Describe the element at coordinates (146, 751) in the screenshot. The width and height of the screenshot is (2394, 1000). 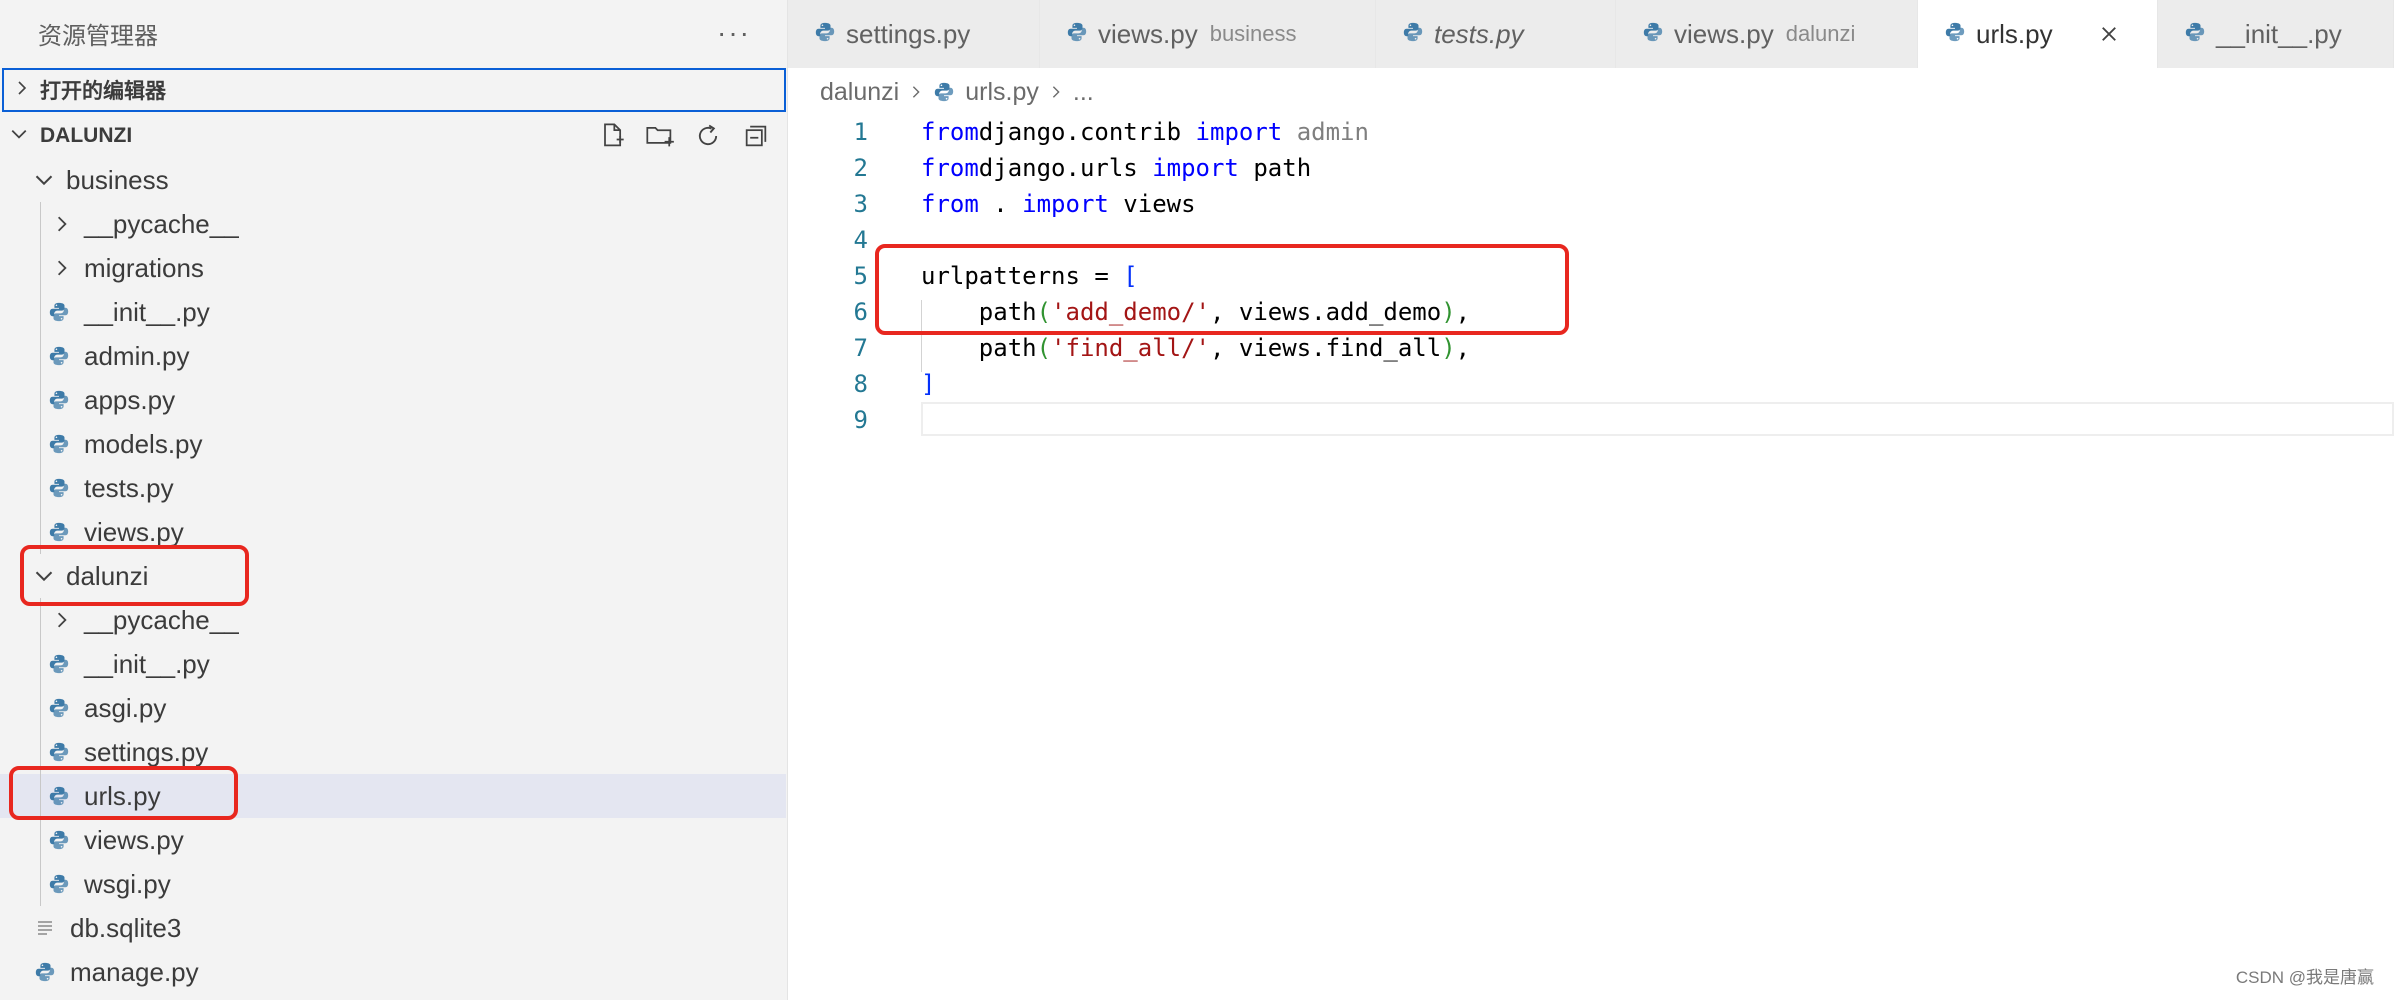
I see `tree-item-label: settings.py` at that location.